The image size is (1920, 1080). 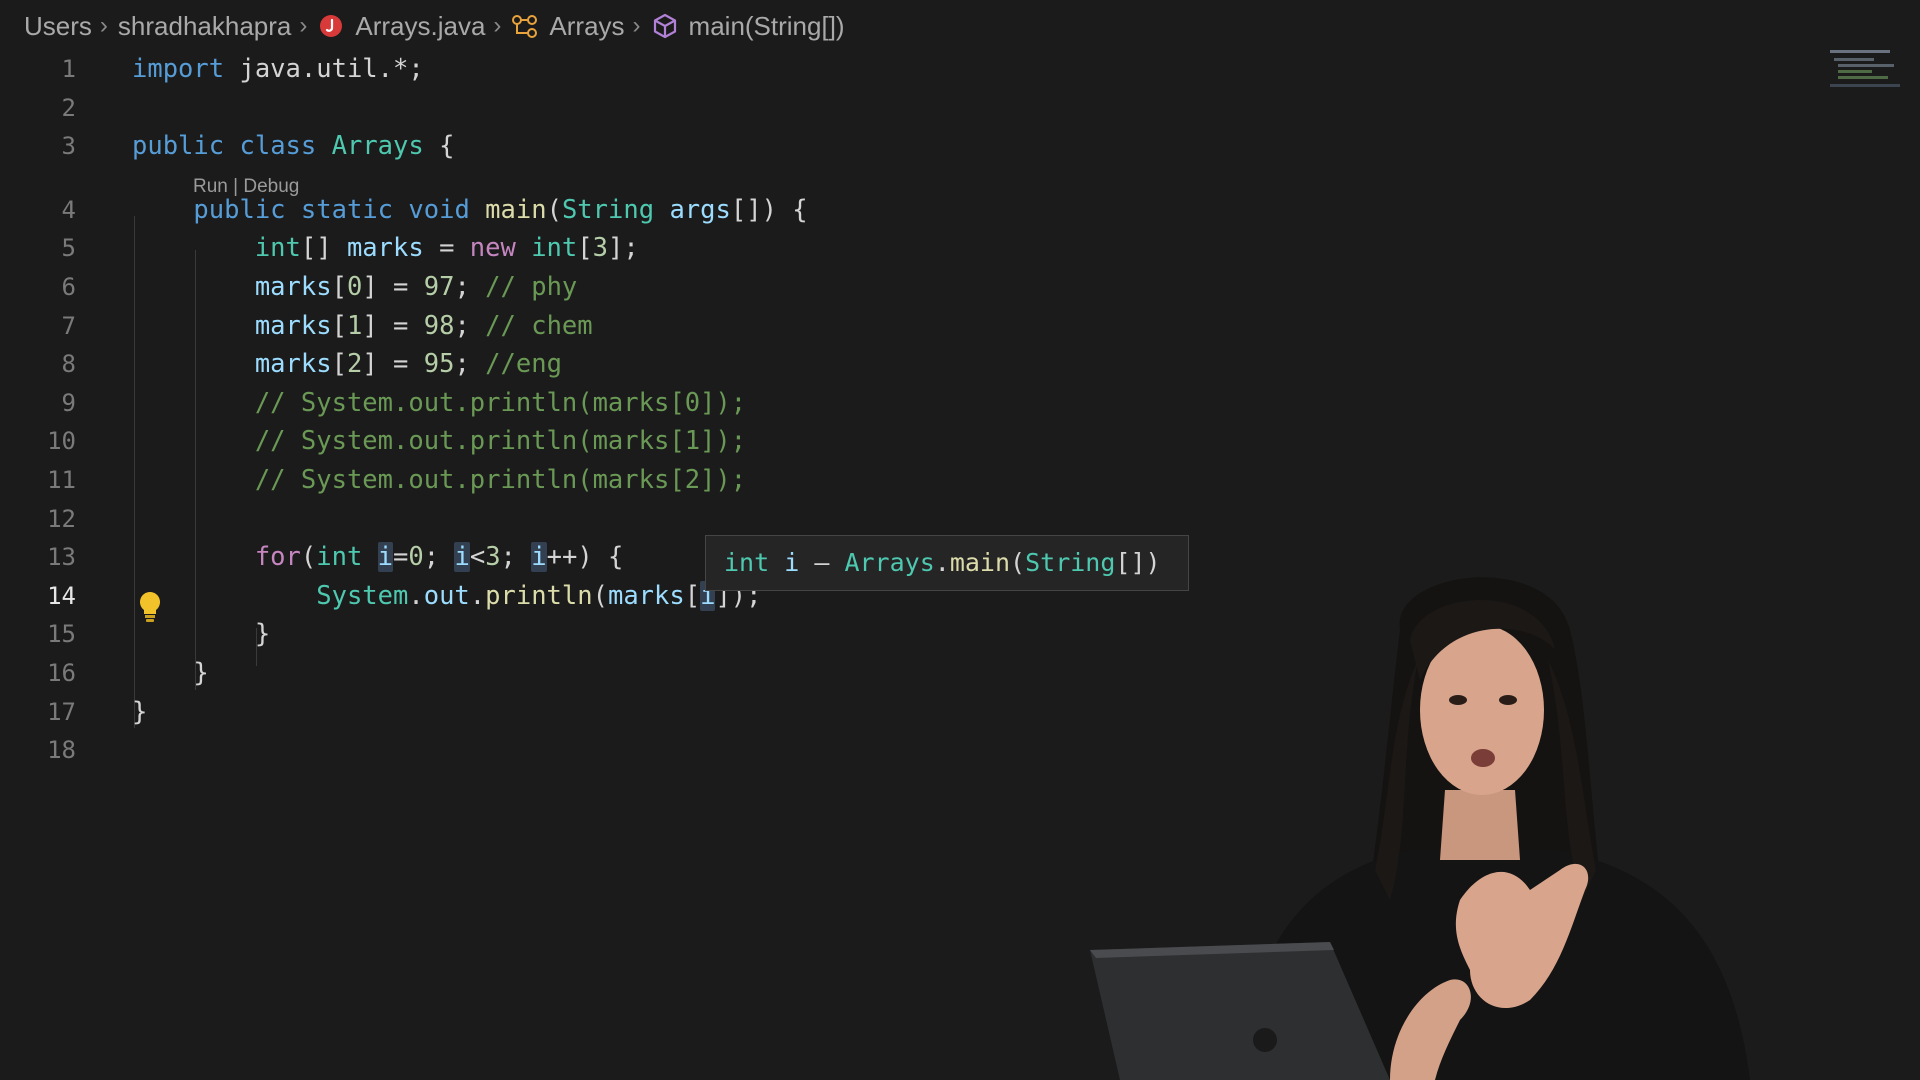 What do you see at coordinates (889, 562) in the screenshot?
I see `hover-token: Arrays` at bounding box center [889, 562].